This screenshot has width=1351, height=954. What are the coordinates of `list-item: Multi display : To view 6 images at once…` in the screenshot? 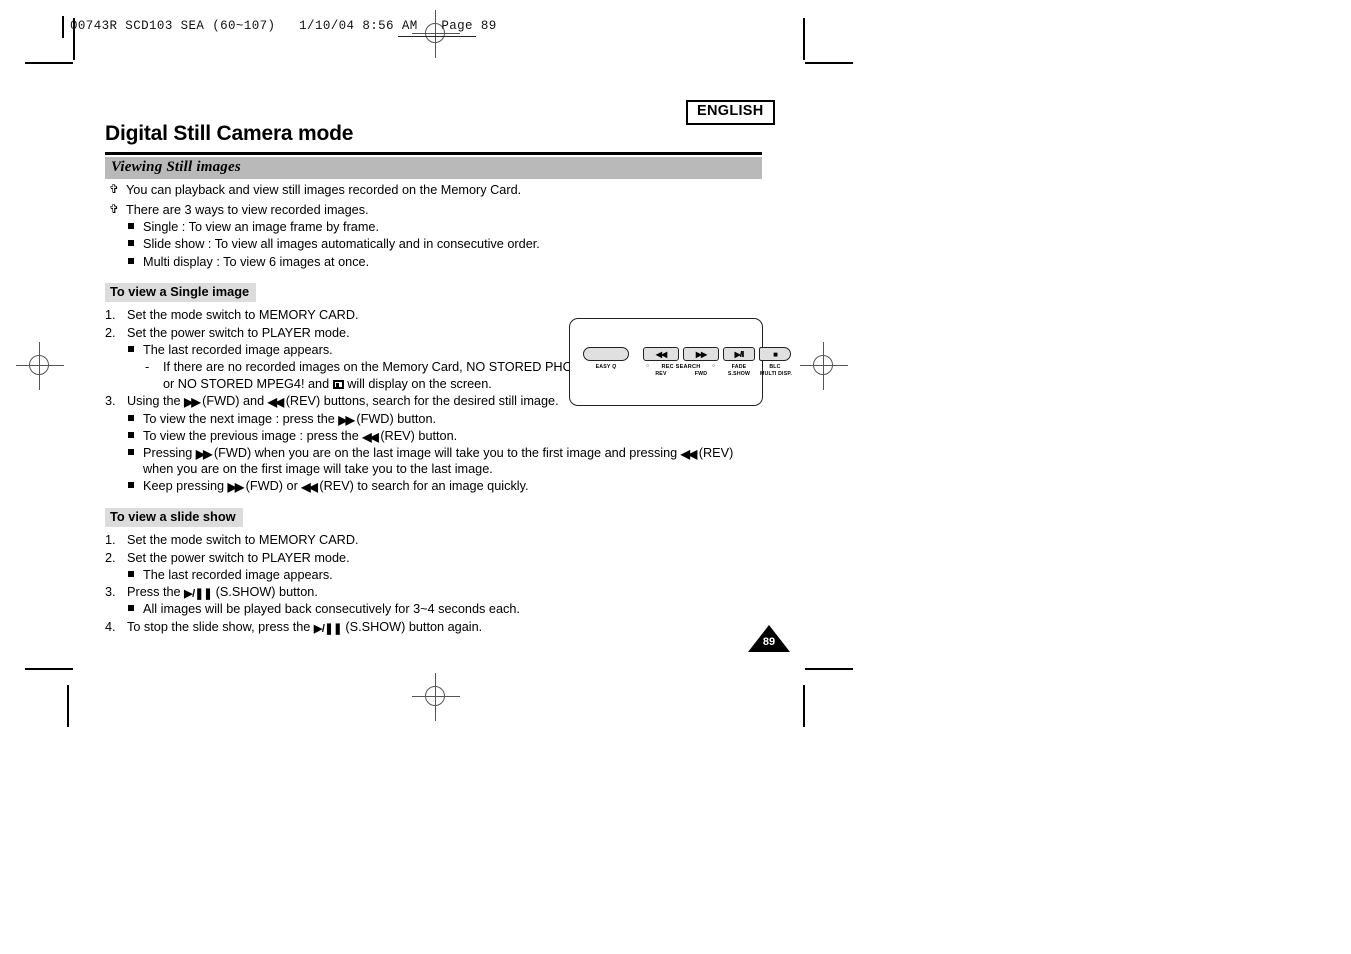 It's located at (435, 262).